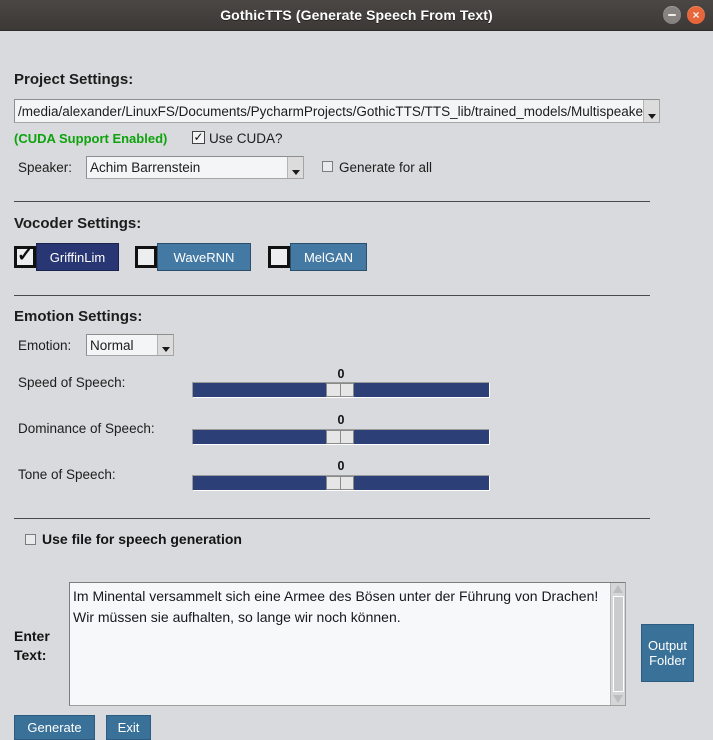 This screenshot has width=713, height=740. What do you see at coordinates (145, 167) in the screenshot?
I see `speaker-value: Achim Barrenstein` at bounding box center [145, 167].